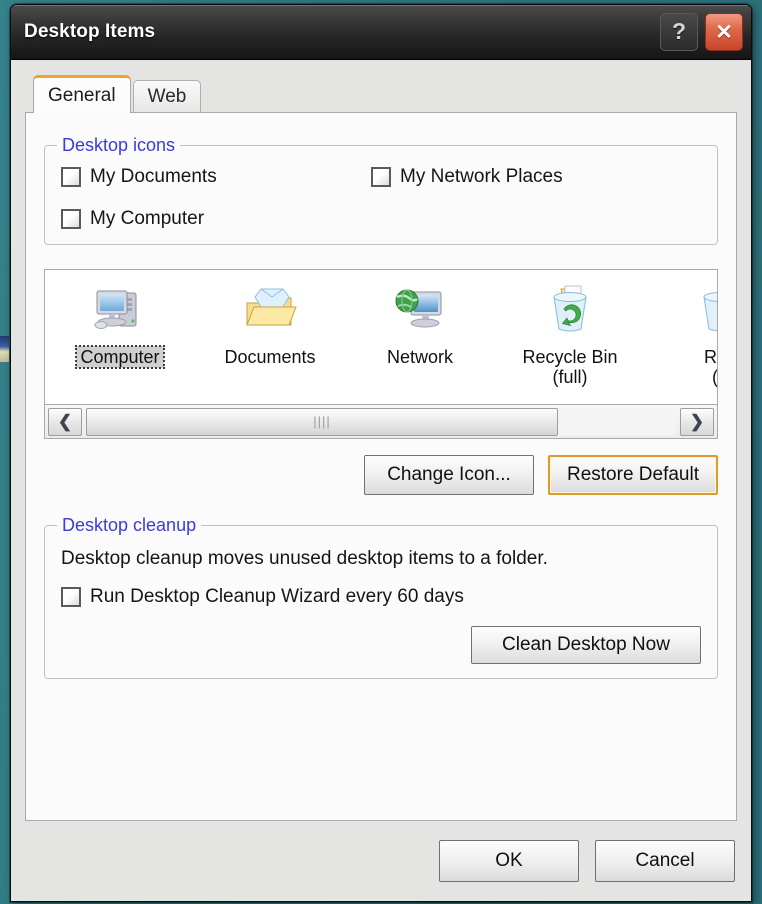 This screenshot has height=904, width=762. What do you see at coordinates (679, 32) in the screenshot?
I see `help-icon: ?` at bounding box center [679, 32].